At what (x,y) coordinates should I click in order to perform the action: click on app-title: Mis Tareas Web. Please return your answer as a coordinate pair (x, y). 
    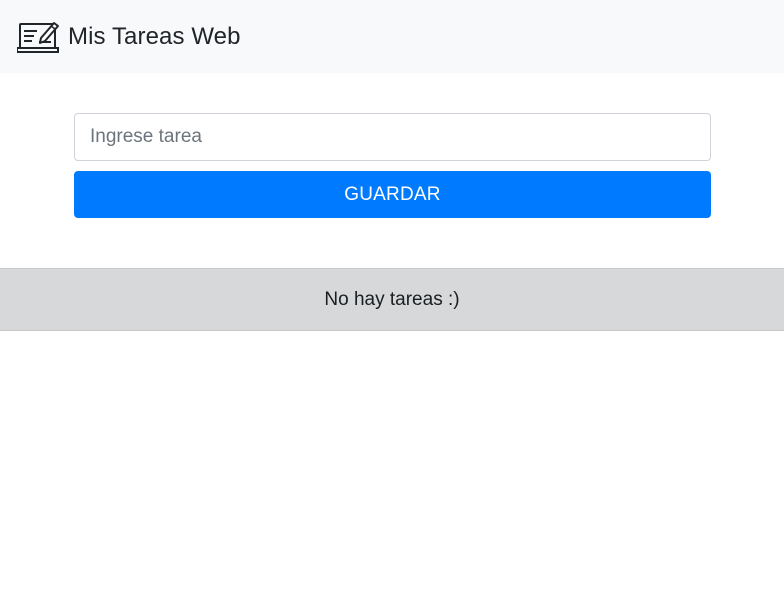
    Looking at the image, I should click on (154, 36).